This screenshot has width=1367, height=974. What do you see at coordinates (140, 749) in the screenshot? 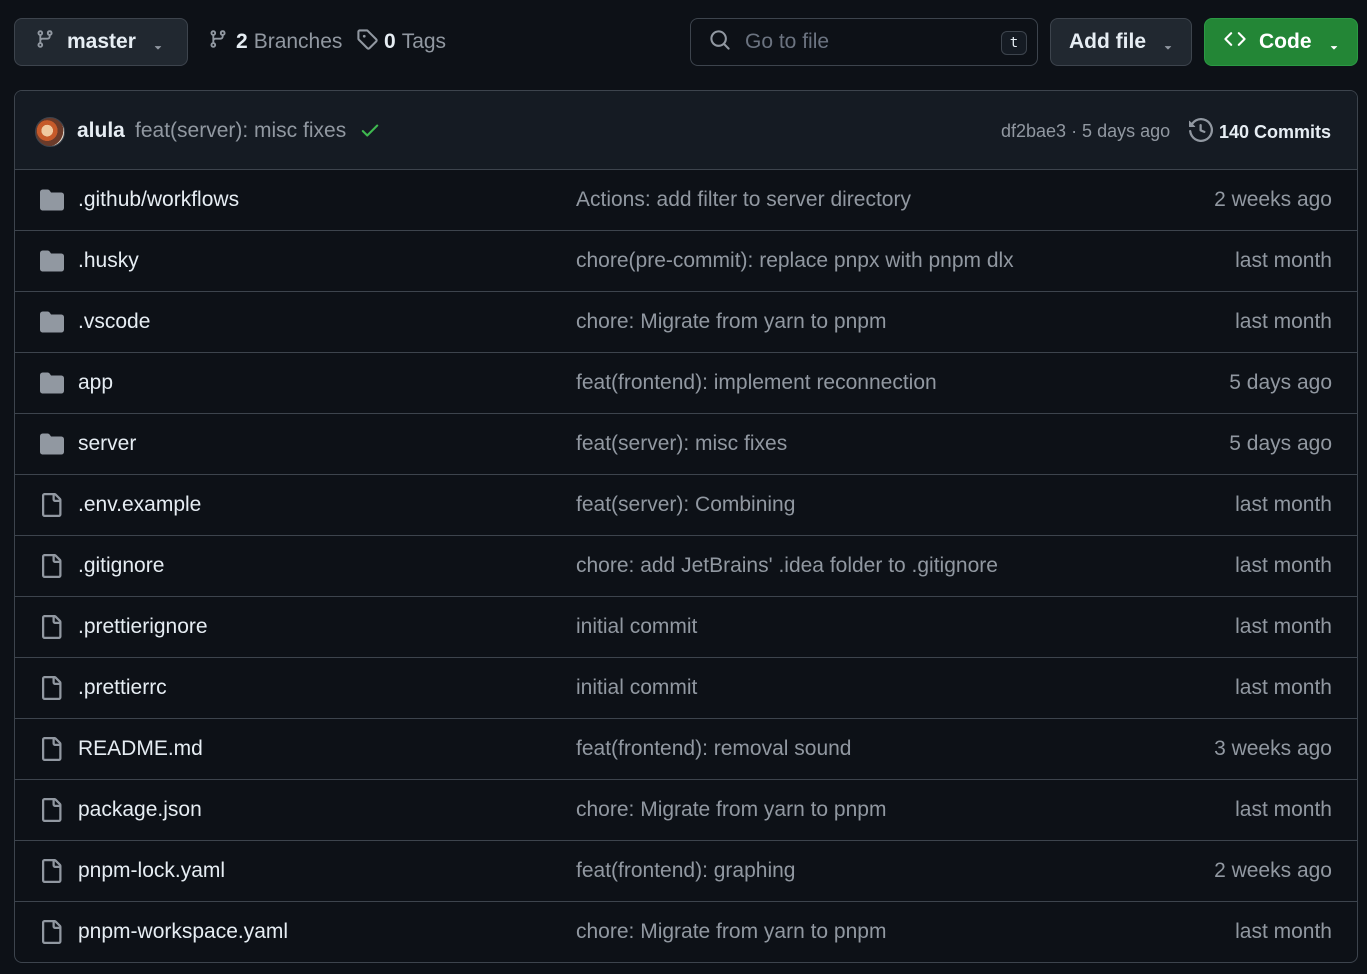
I see `file-name-link: README.md` at bounding box center [140, 749].